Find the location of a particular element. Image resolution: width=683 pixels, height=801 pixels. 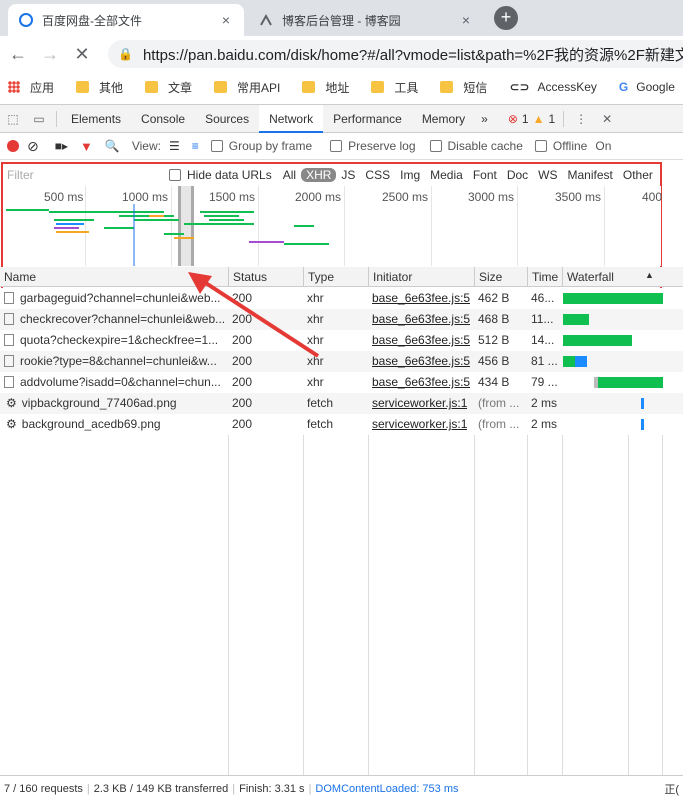

request-size: 456 B is located at coordinates (494, 361).